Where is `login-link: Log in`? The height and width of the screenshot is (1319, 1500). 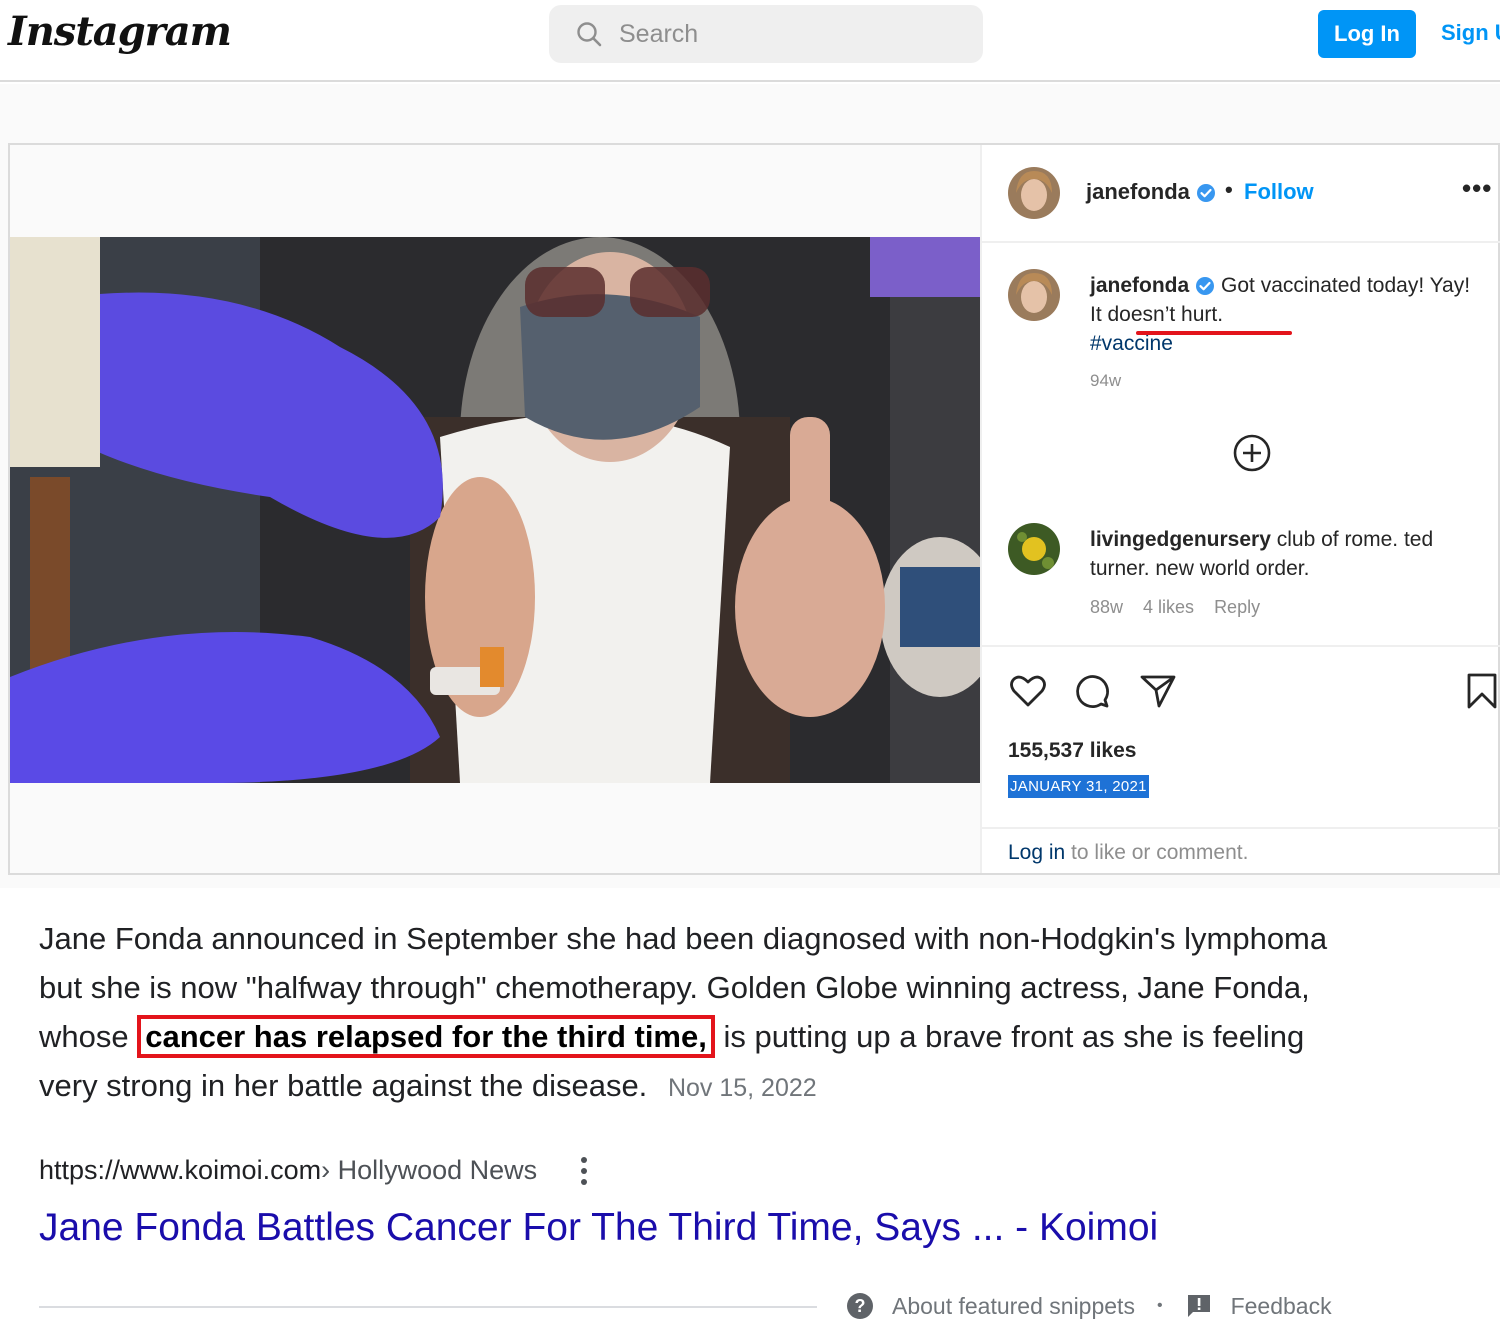
login-link: Log in is located at coordinates (1036, 852).